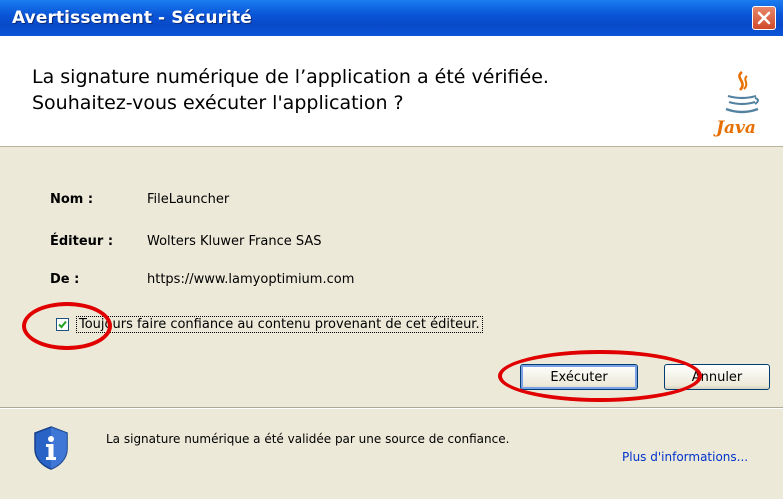 Image resolution: width=783 pixels, height=499 pixels. What do you see at coordinates (251, 279) in the screenshot?
I see `from-value: https://www.lamyoptimium.com` at bounding box center [251, 279].